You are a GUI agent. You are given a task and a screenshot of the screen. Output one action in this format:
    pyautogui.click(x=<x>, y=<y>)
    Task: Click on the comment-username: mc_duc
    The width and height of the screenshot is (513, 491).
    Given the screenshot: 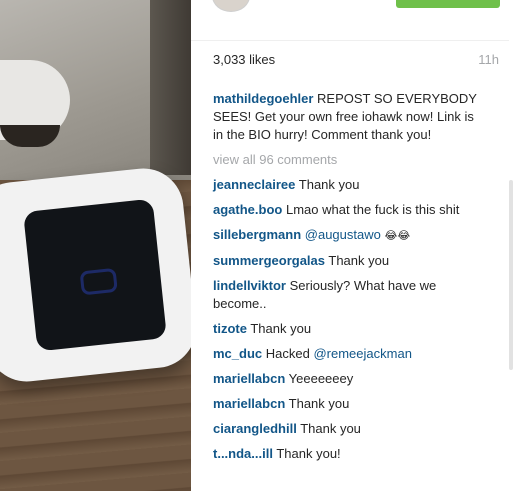 What is the action you would take?
    pyautogui.click(x=237, y=353)
    